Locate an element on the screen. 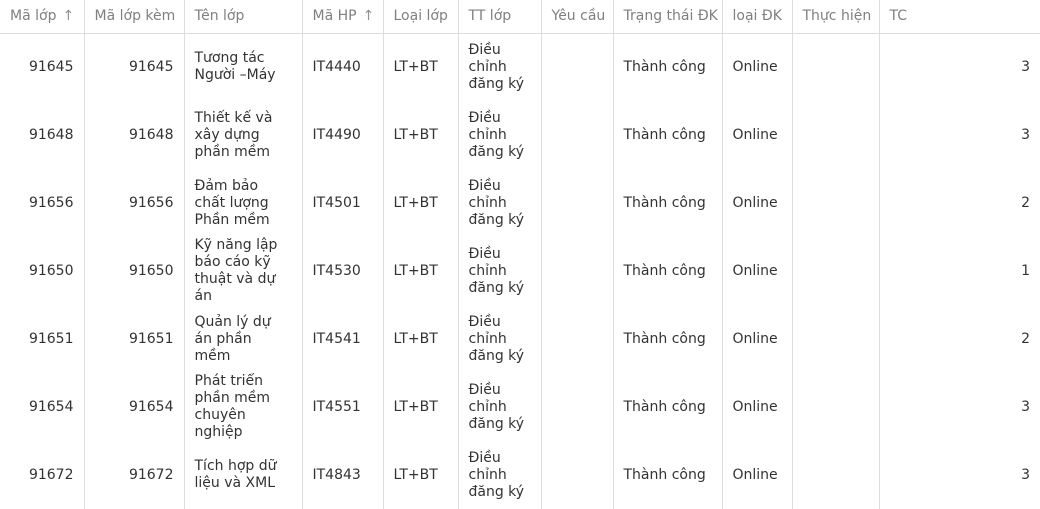  column-header-label: Mã lớp kèm is located at coordinates (135, 16).